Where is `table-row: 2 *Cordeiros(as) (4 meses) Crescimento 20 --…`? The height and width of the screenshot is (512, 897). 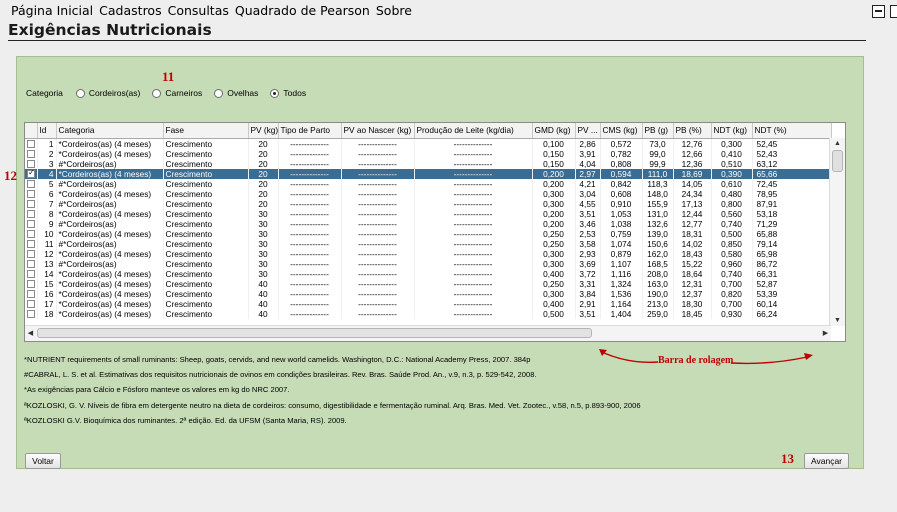
table-row: 2 *Cordeiros(as) (4 meses) Crescimento 20 --… is located at coordinates (428, 153).